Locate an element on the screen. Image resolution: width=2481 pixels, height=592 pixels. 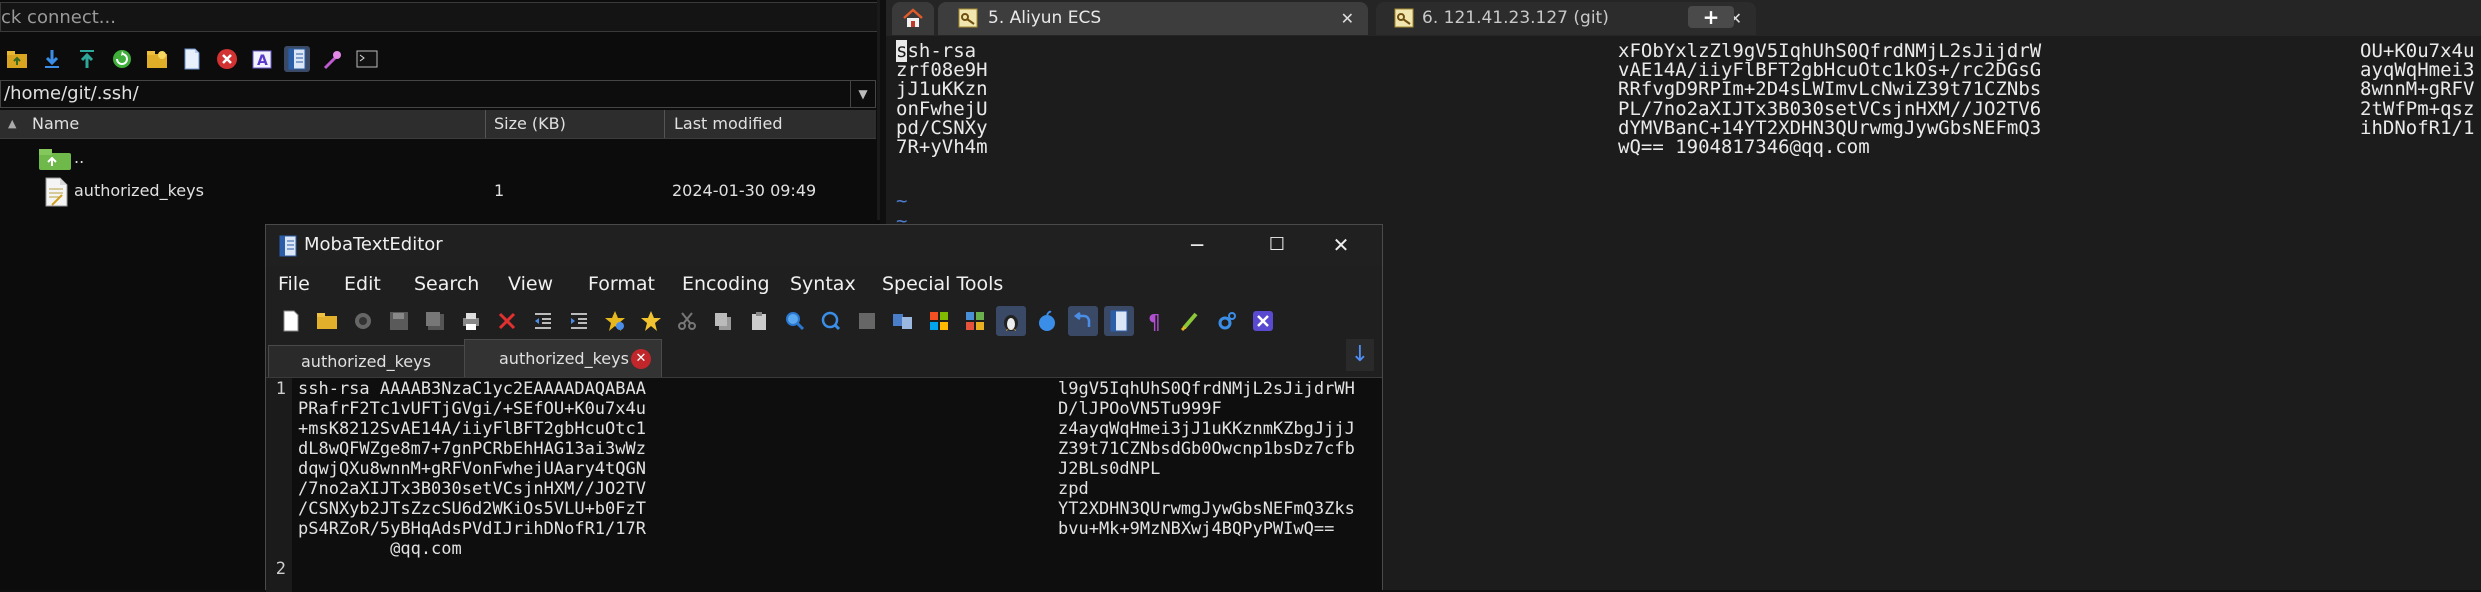
open-folder-icon is located at coordinates (327, 321).